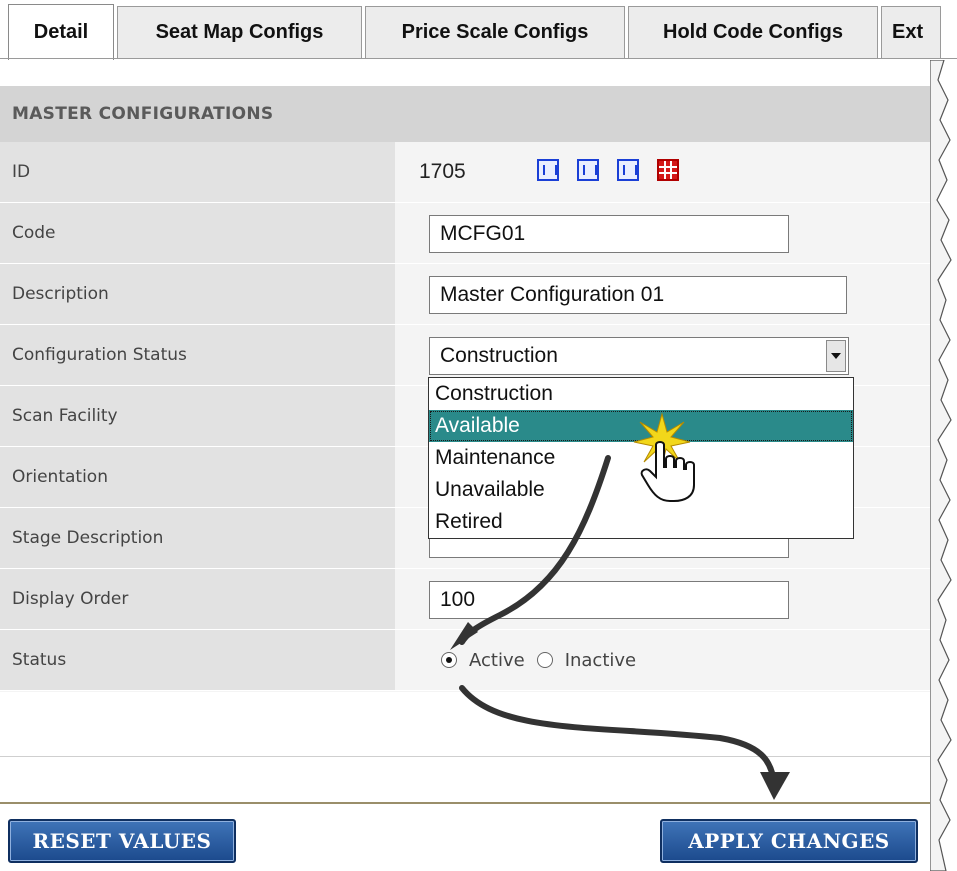 The height and width of the screenshot is (871, 957). Describe the element at coordinates (239, 32) in the screenshot. I see `tab-seat-map-configs: Seat Map Configs` at that location.